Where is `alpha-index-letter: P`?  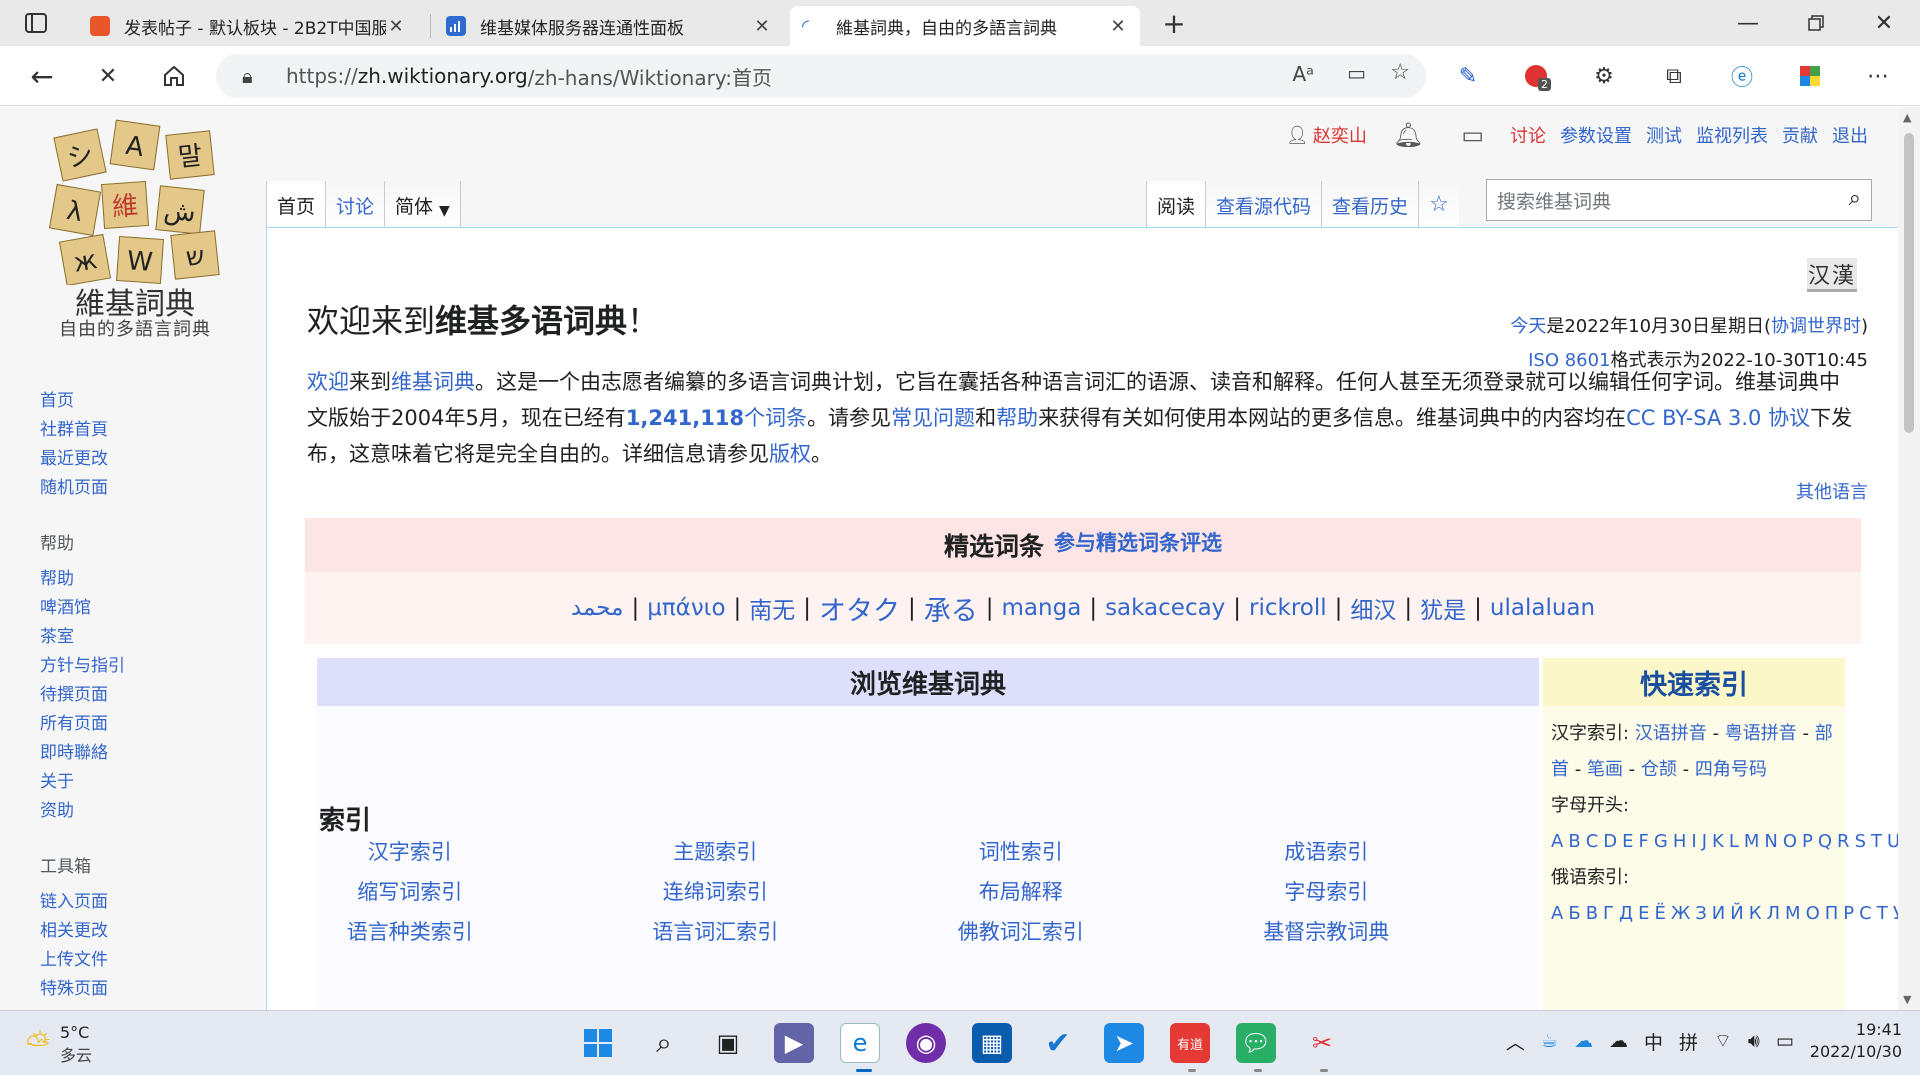
alpha-index-letter: P is located at coordinates (1807, 841).